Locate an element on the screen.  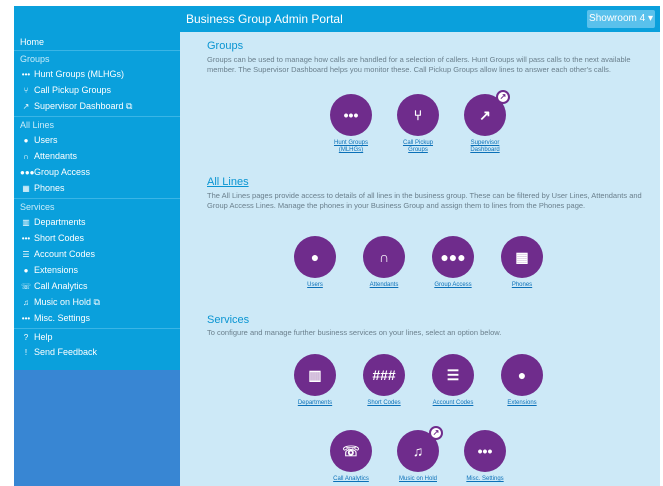
tile-group-access: ●●● Group Access is located at coordinates (453, 262).